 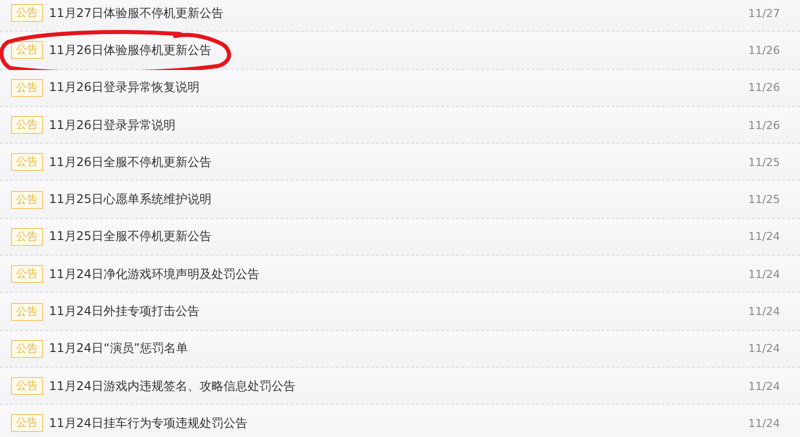 What do you see at coordinates (130, 50) in the screenshot?
I see `notice-title: 11月26日体验服停机更新公告` at bounding box center [130, 50].